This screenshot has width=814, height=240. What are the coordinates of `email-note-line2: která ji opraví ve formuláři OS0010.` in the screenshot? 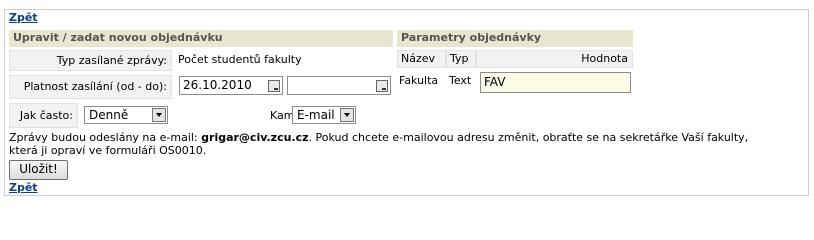 It's located at (108, 150).